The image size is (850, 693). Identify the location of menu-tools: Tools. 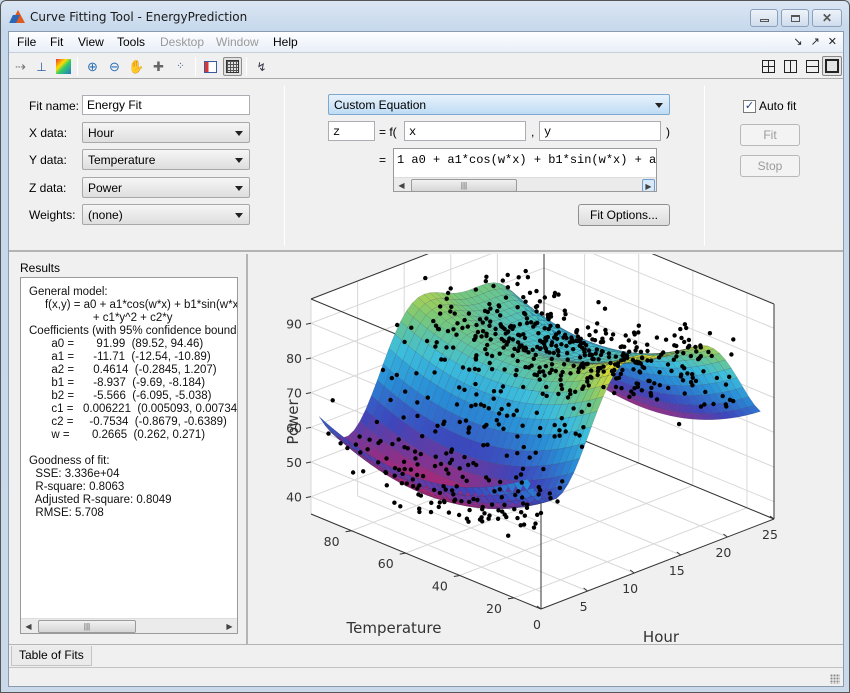
(131, 42).